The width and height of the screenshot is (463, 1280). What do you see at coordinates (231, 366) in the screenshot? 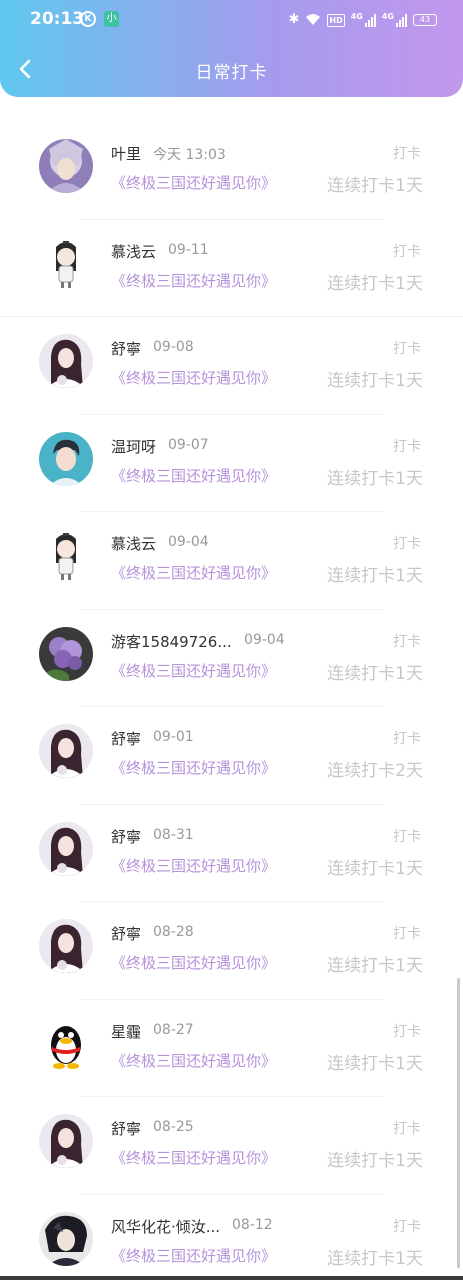
I see `list-item: 舒寧 09-08 打卡 《终极三国还好遇见你》 连续打卡1天` at bounding box center [231, 366].